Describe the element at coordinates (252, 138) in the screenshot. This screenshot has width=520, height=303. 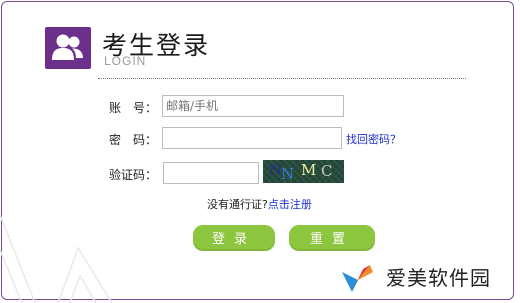
I see `password-input` at that location.